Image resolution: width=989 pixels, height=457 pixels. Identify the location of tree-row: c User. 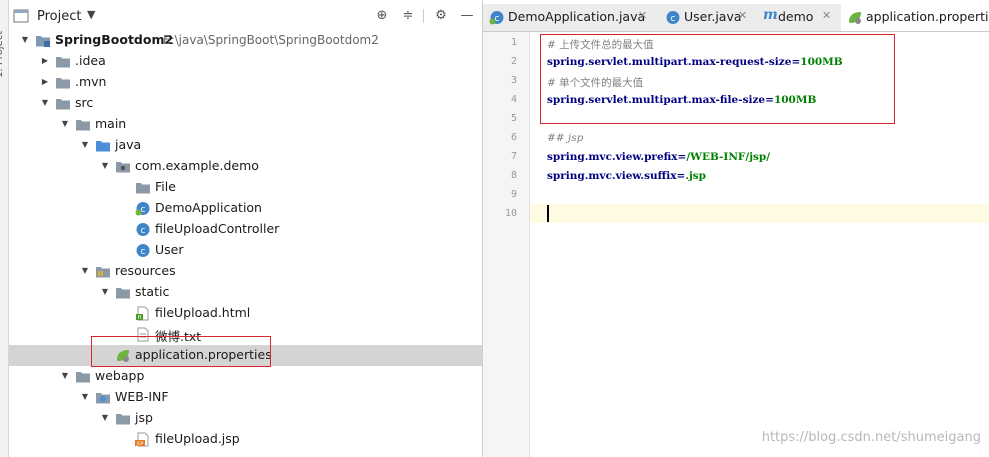
(245, 250).